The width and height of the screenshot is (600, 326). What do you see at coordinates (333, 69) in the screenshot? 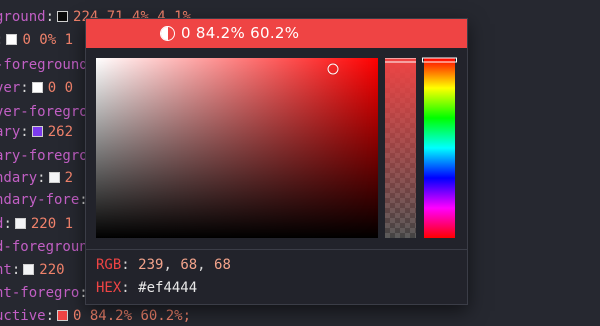
I see `color-cursor` at bounding box center [333, 69].